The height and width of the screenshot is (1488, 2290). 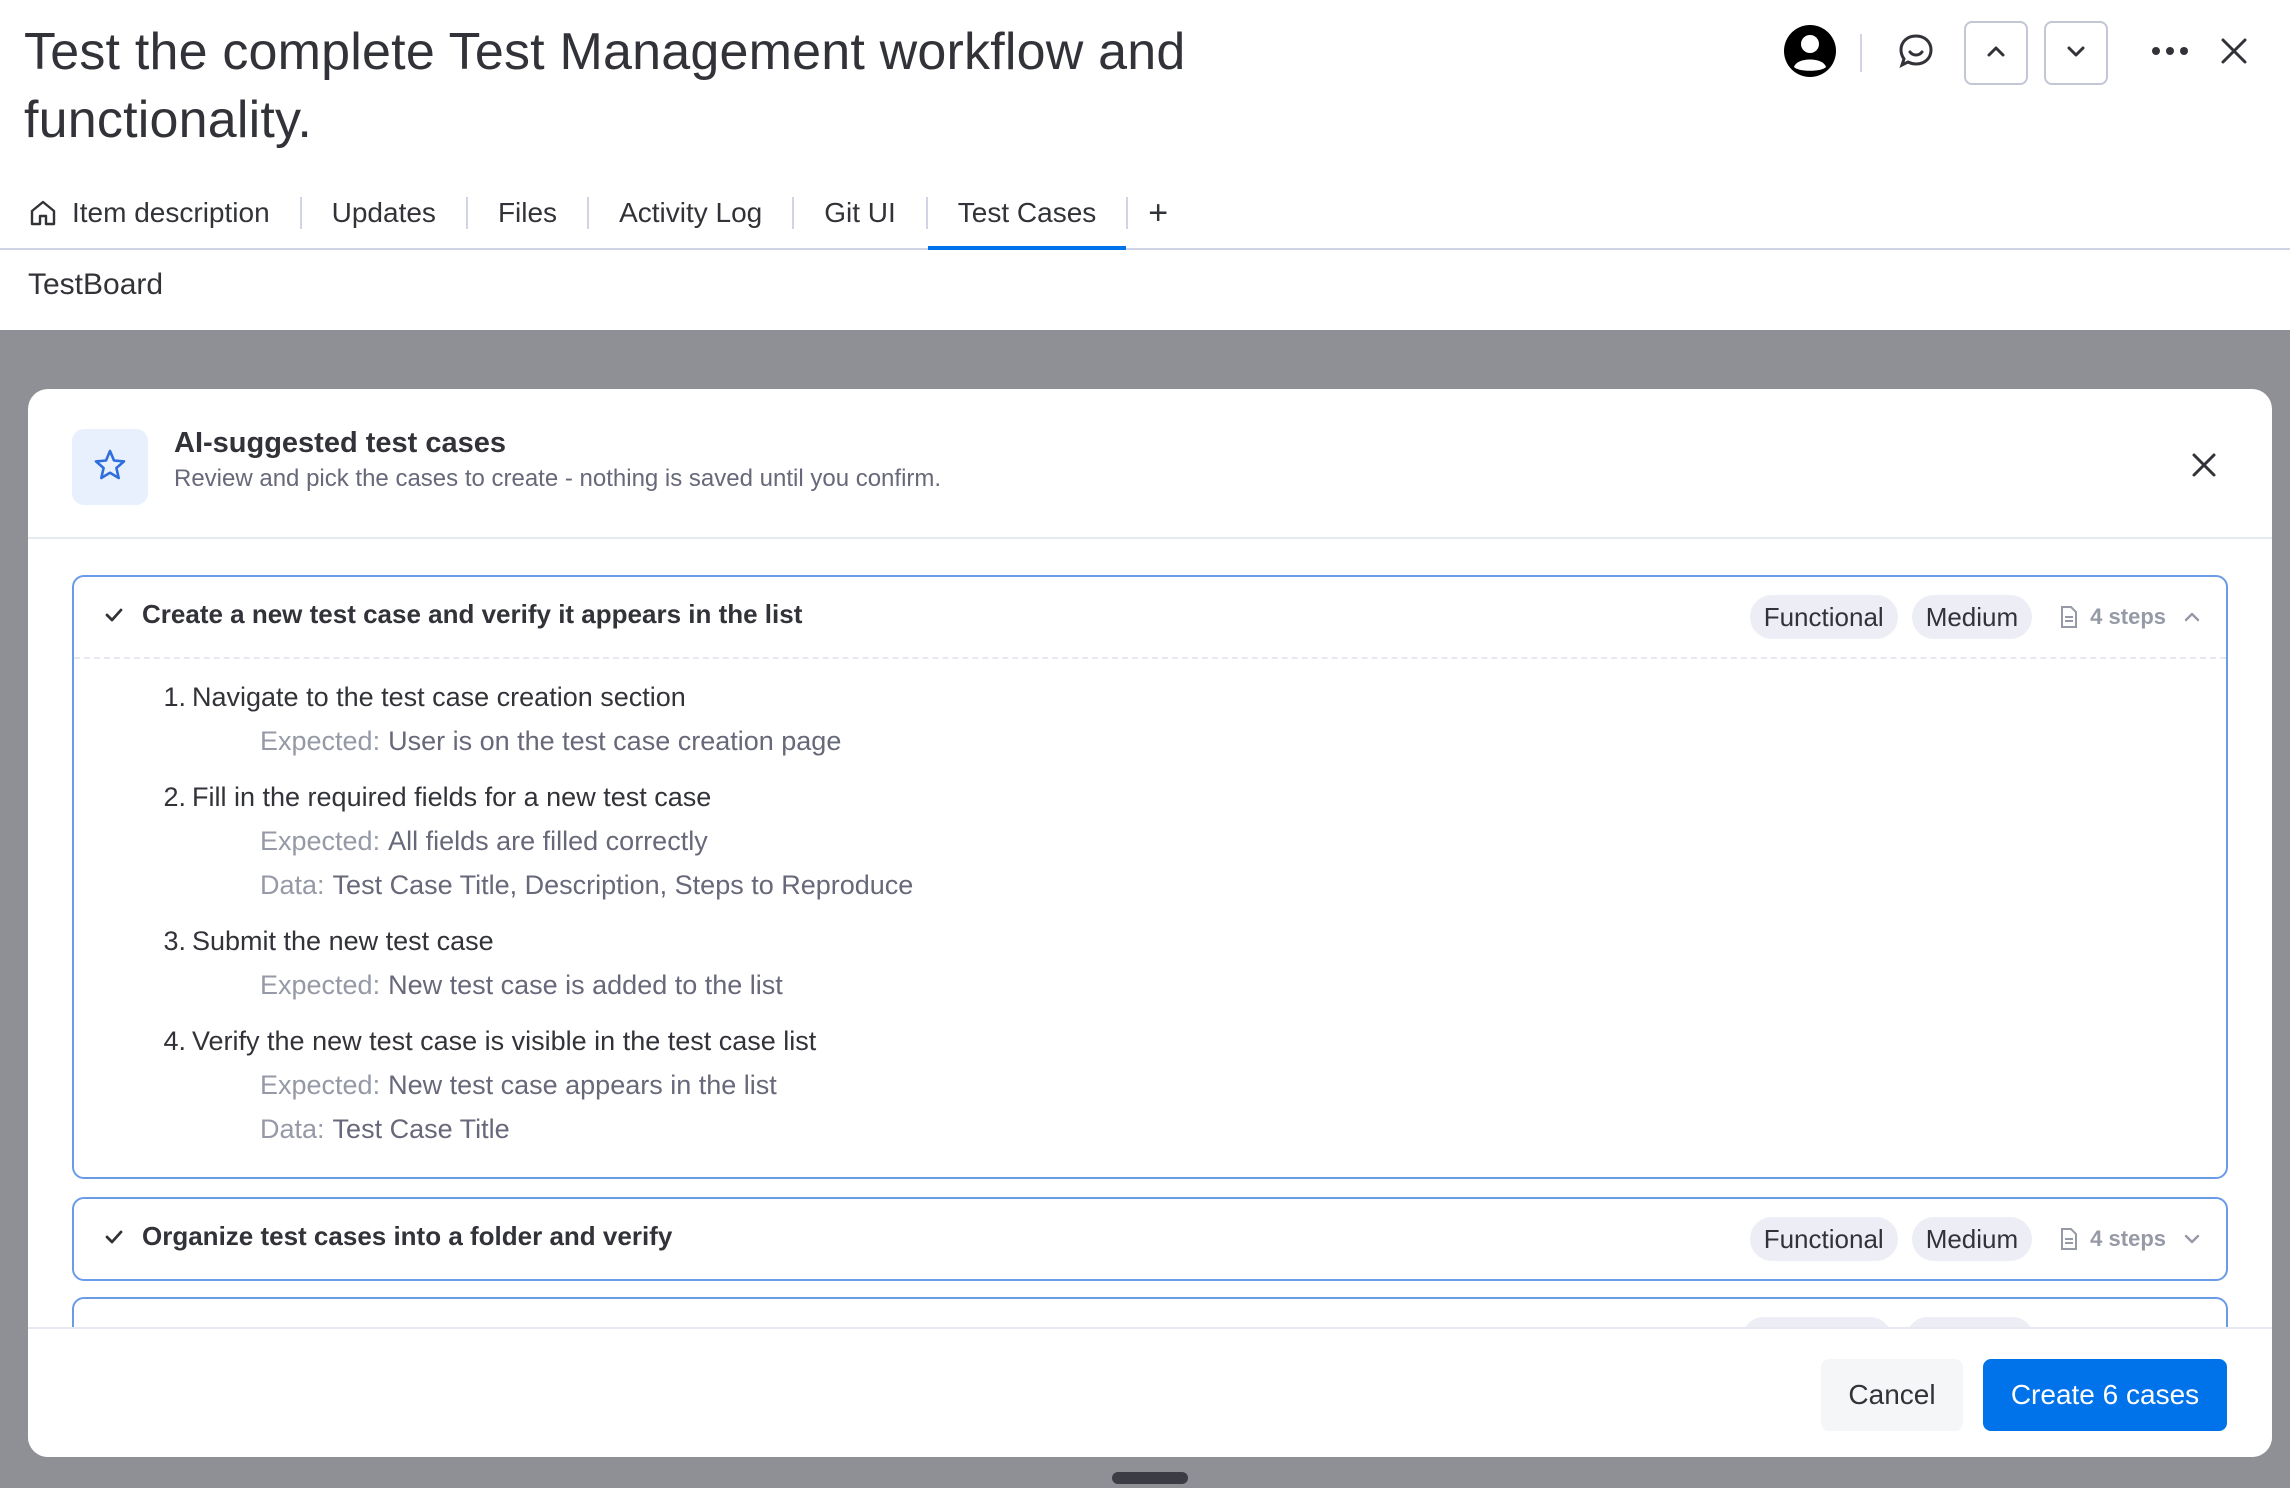 I want to click on add-tab-button: +, so click(x=1158, y=213).